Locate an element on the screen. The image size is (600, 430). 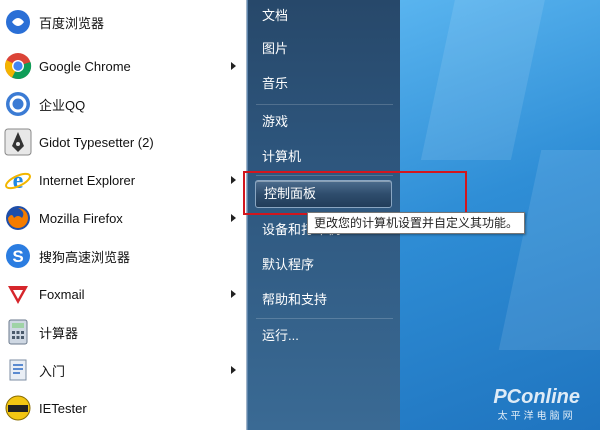
watermark-subtitle: 太平洋电脑网 is located at coordinates (536, 416).